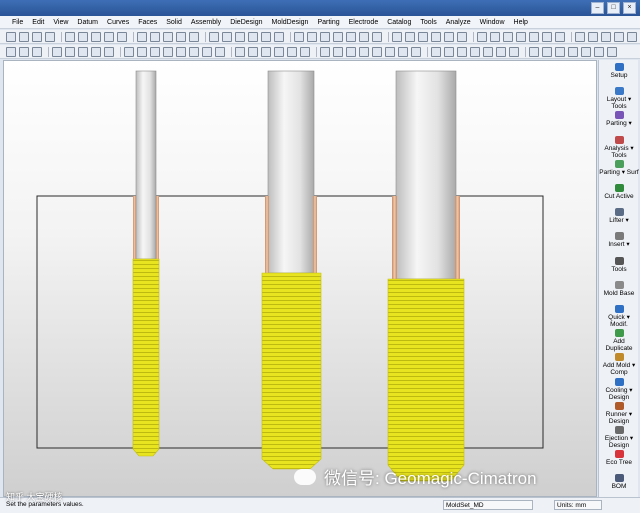 The image size is (640, 513). Describe the element at coordinates (619, 340) in the screenshot. I see `side-panel-item: Add Duplicate` at that location.